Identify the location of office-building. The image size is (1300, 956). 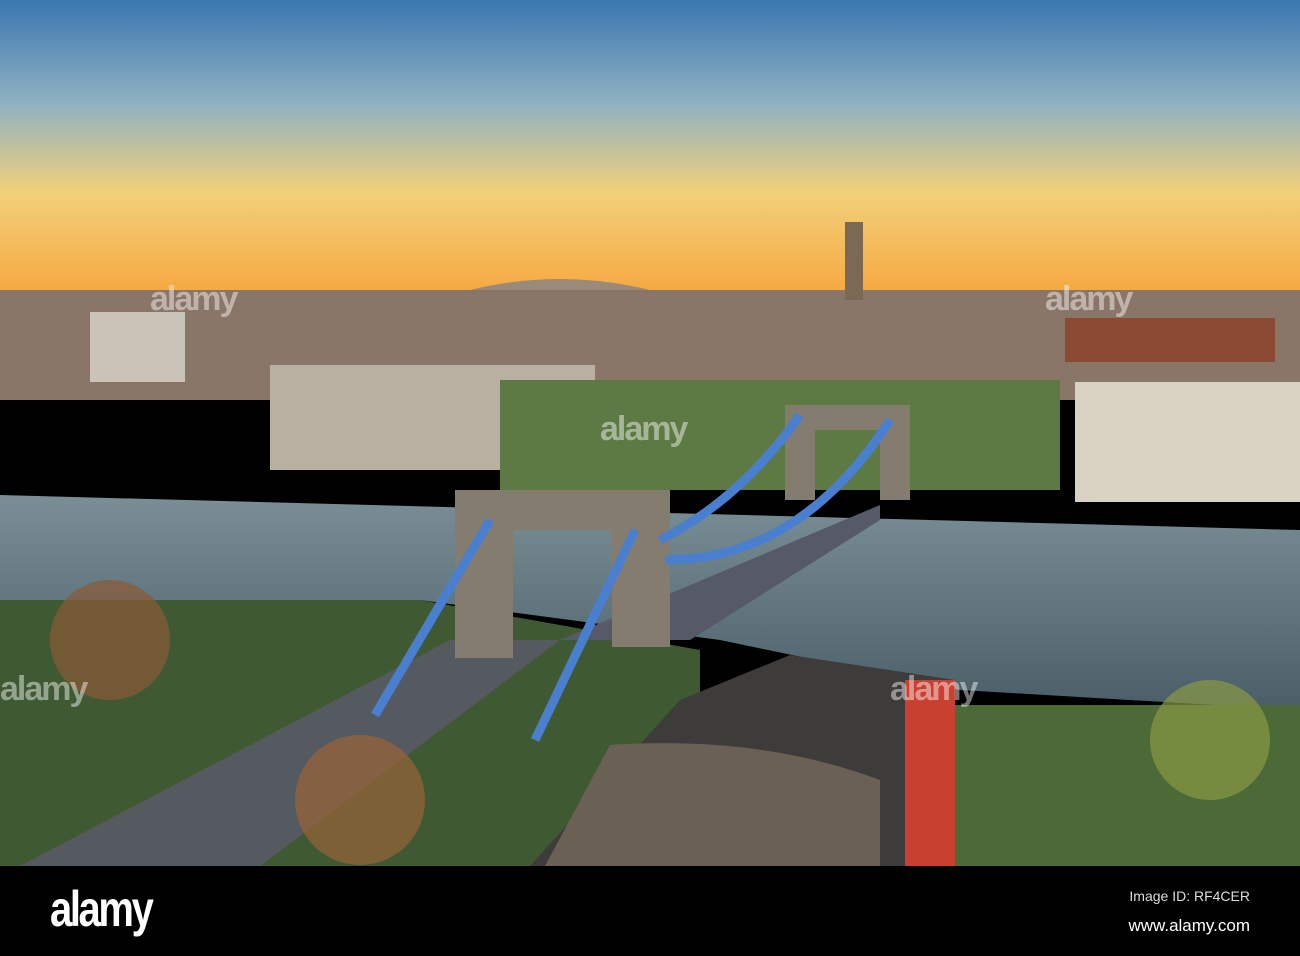
(137, 347).